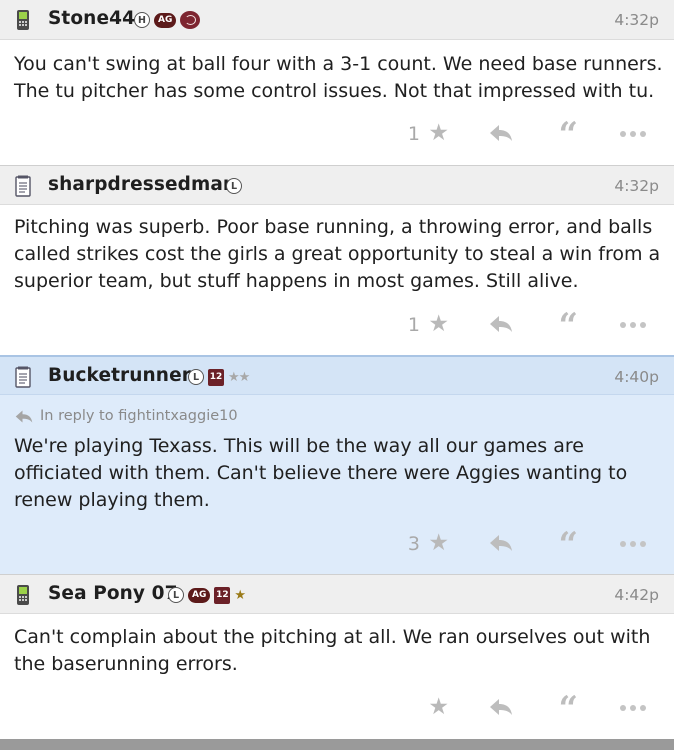 The width and height of the screenshot is (674, 750). Describe the element at coordinates (337, 375) in the screenshot. I see `post-header: Bucketrunner L 12 ★★ 4:40p` at that location.